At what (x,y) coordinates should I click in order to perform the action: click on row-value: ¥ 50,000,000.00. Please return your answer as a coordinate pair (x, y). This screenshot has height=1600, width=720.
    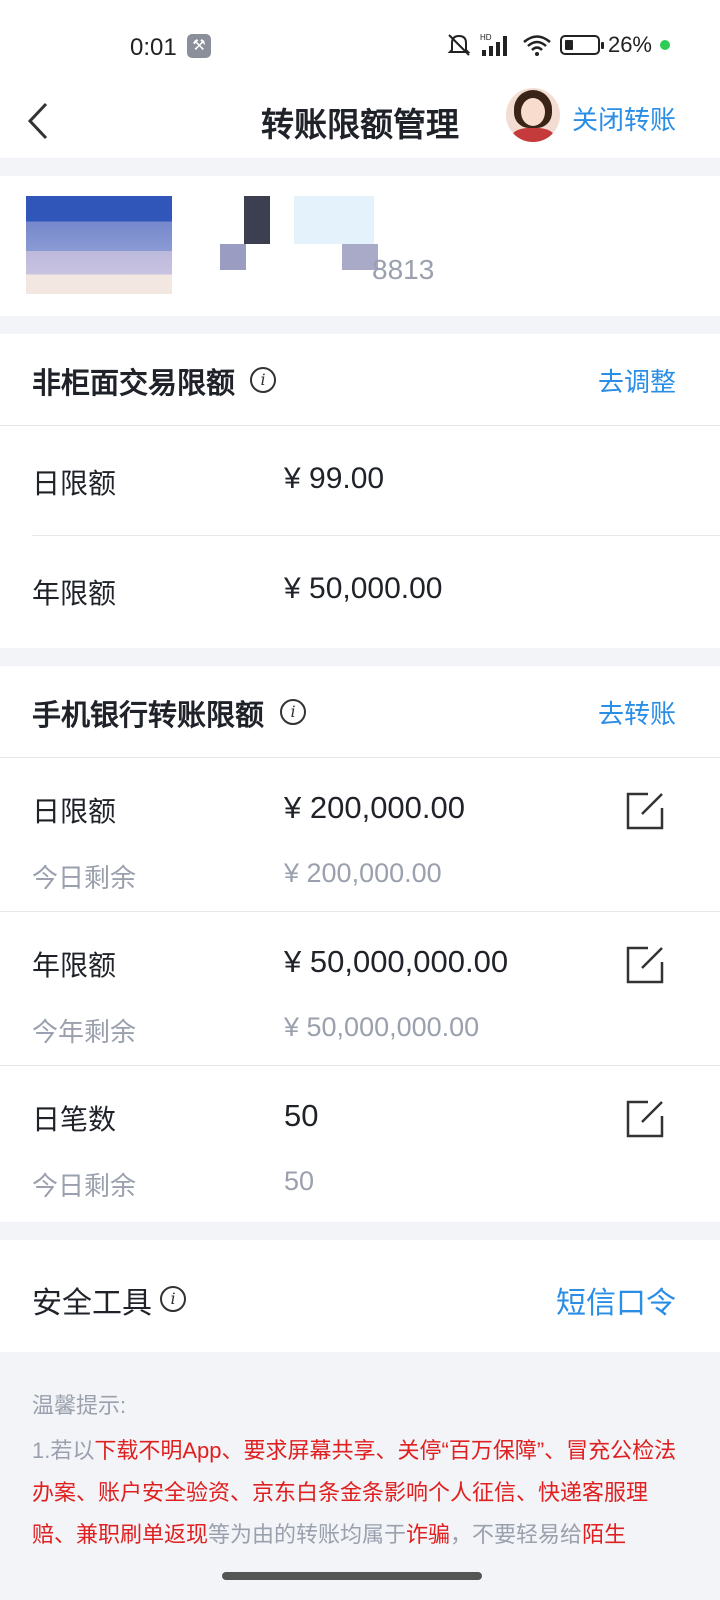
    Looking at the image, I should click on (396, 961).